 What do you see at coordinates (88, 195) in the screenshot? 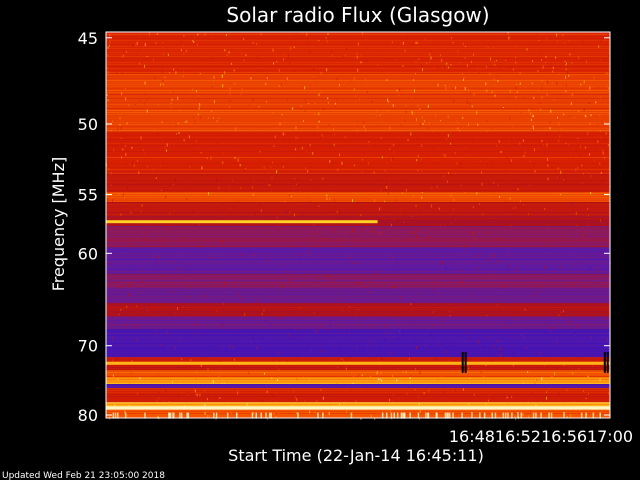
I see `y-tick-label: 55` at bounding box center [88, 195].